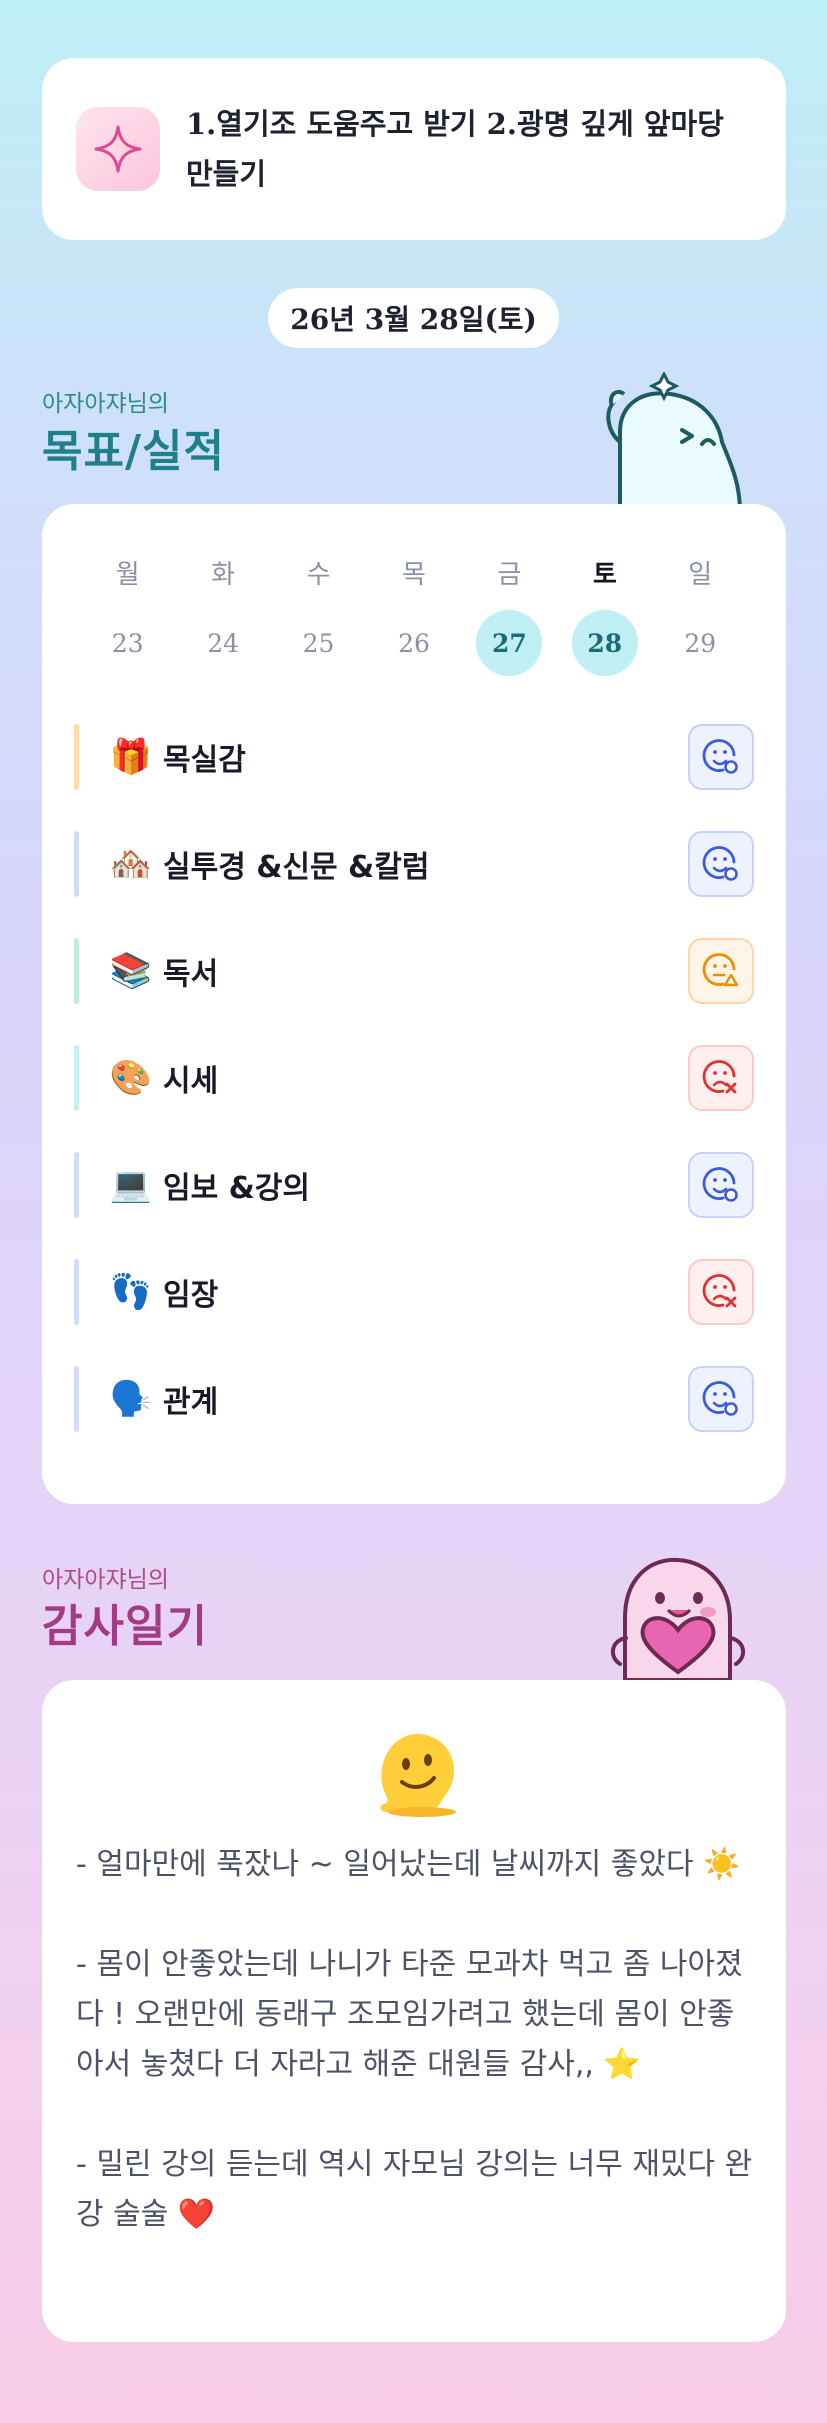 This screenshot has width=827, height=2423. What do you see at coordinates (191, 1295) in the screenshot?
I see `goal-label: 임장` at bounding box center [191, 1295].